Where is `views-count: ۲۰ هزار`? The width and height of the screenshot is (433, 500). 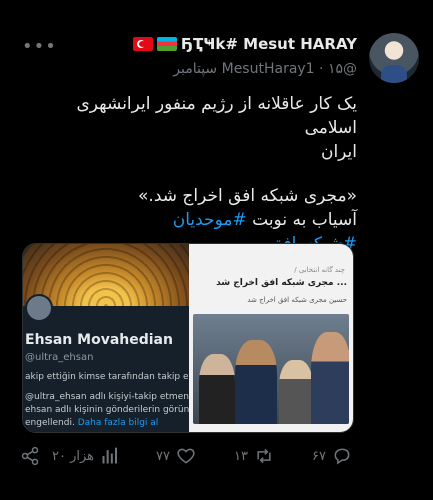 views-count: ۲۰ هزار is located at coordinates (73, 456).